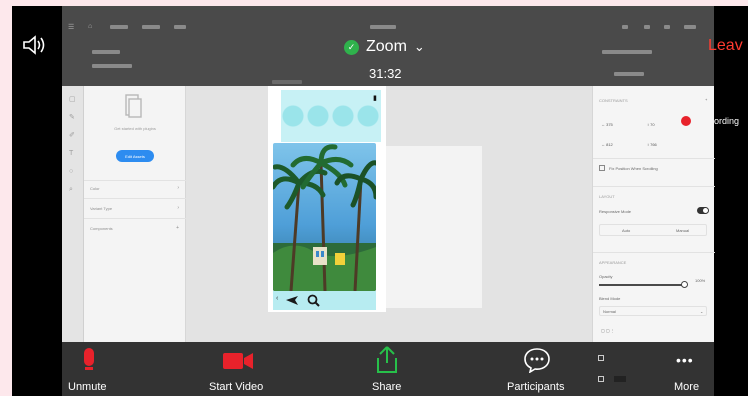 This screenshot has height=396, width=748. What do you see at coordinates (615, 211) in the screenshot?
I see `responsive-mode-label: Responsive Mode` at bounding box center [615, 211].